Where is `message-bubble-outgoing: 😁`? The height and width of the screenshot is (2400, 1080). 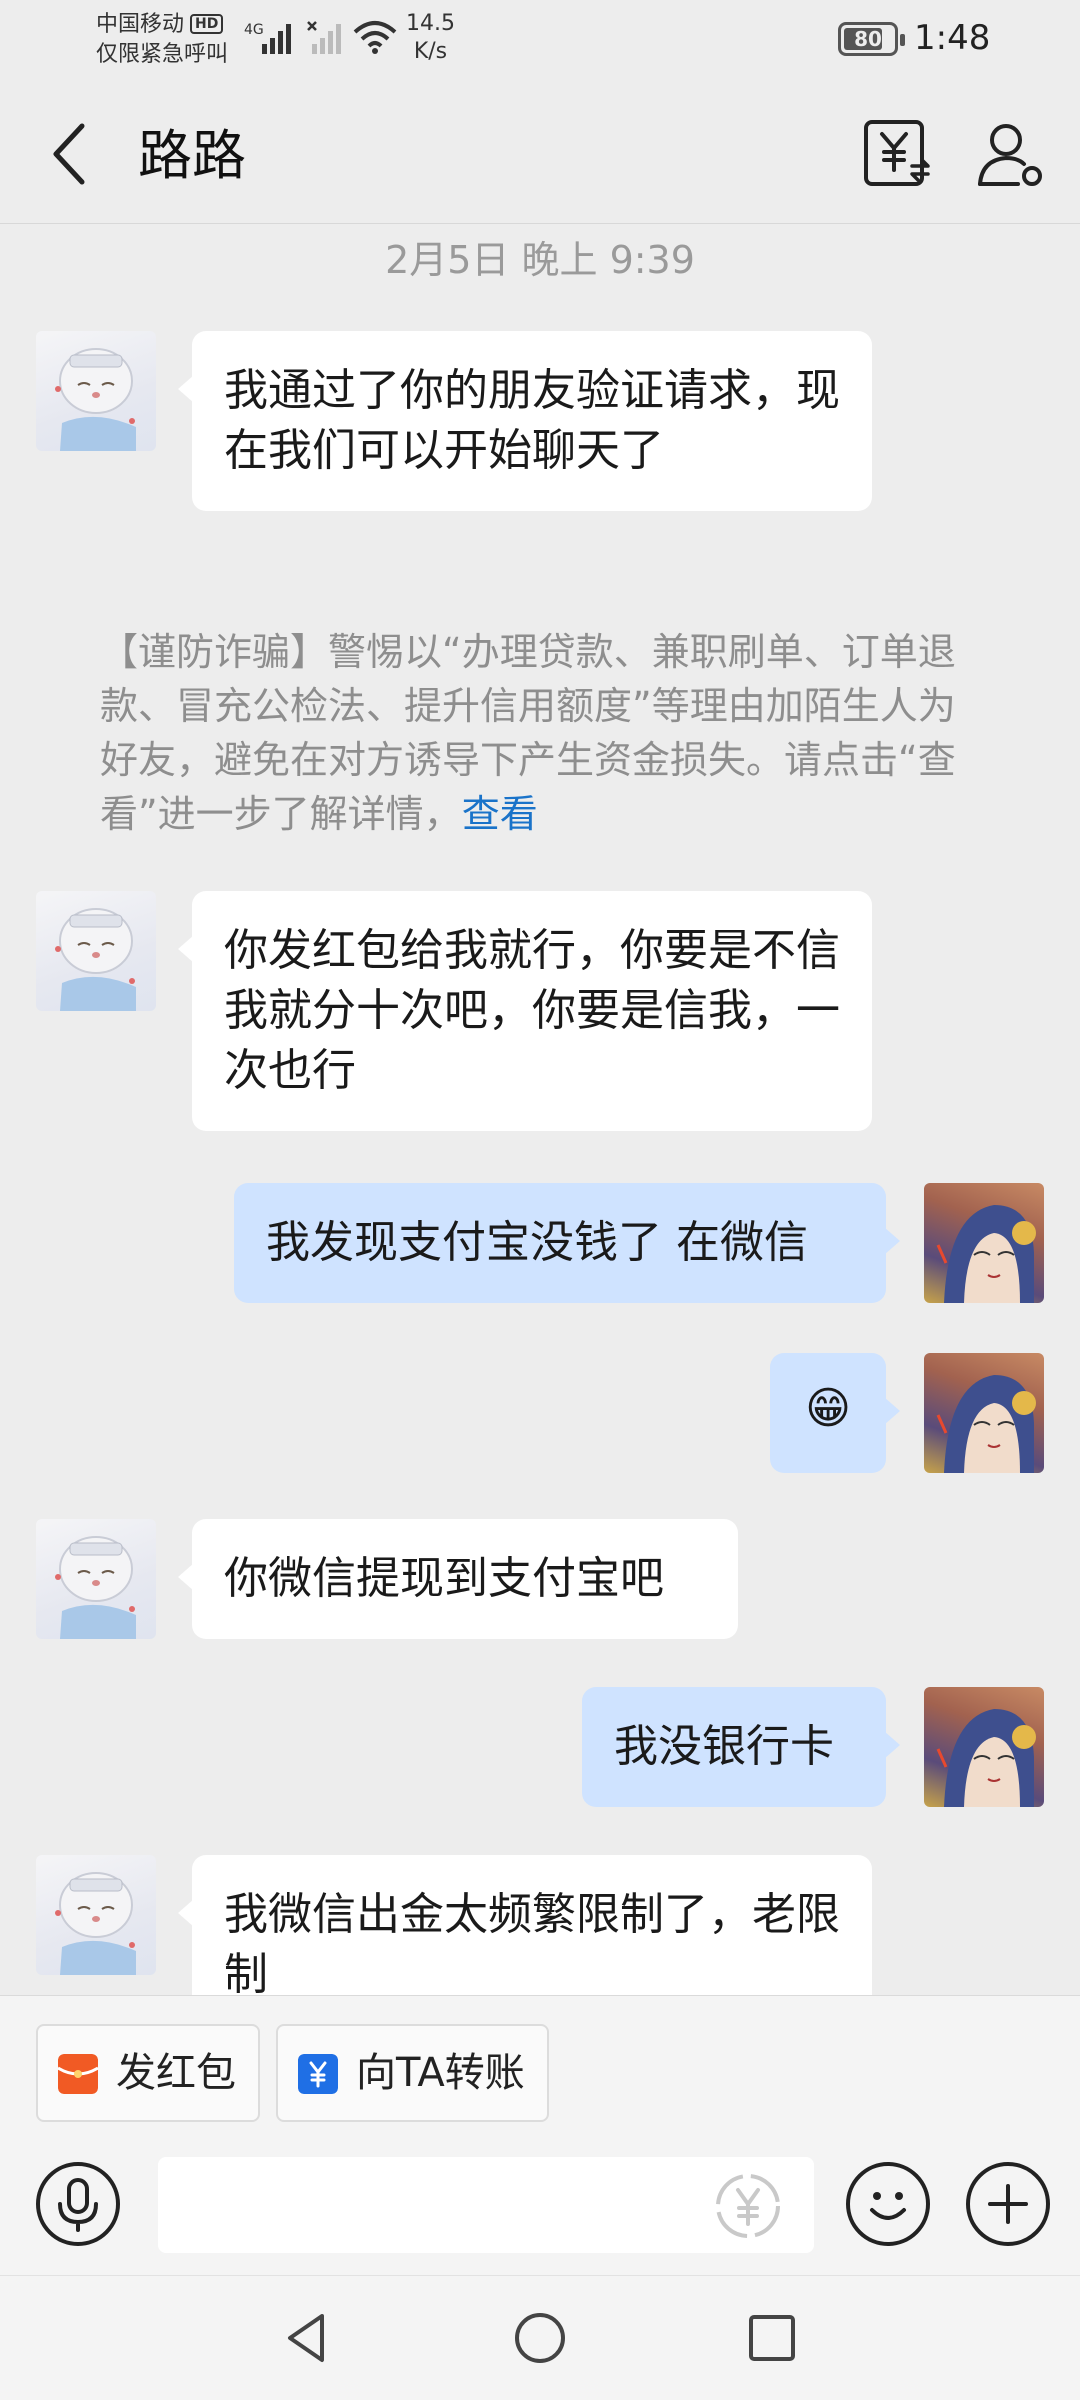
message-bubble-outgoing: 😁 is located at coordinates (835, 1413).